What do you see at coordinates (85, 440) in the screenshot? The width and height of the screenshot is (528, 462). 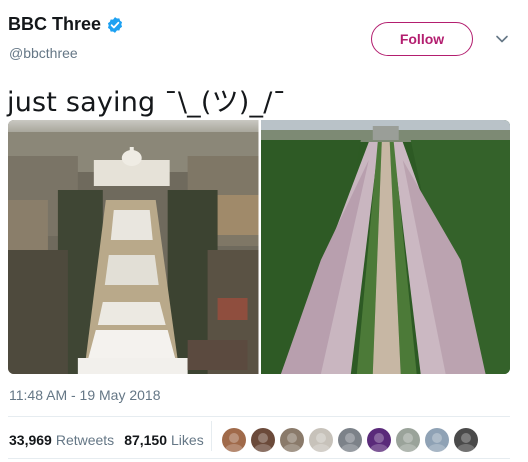 I see `retweets-label: Retweets` at bounding box center [85, 440].